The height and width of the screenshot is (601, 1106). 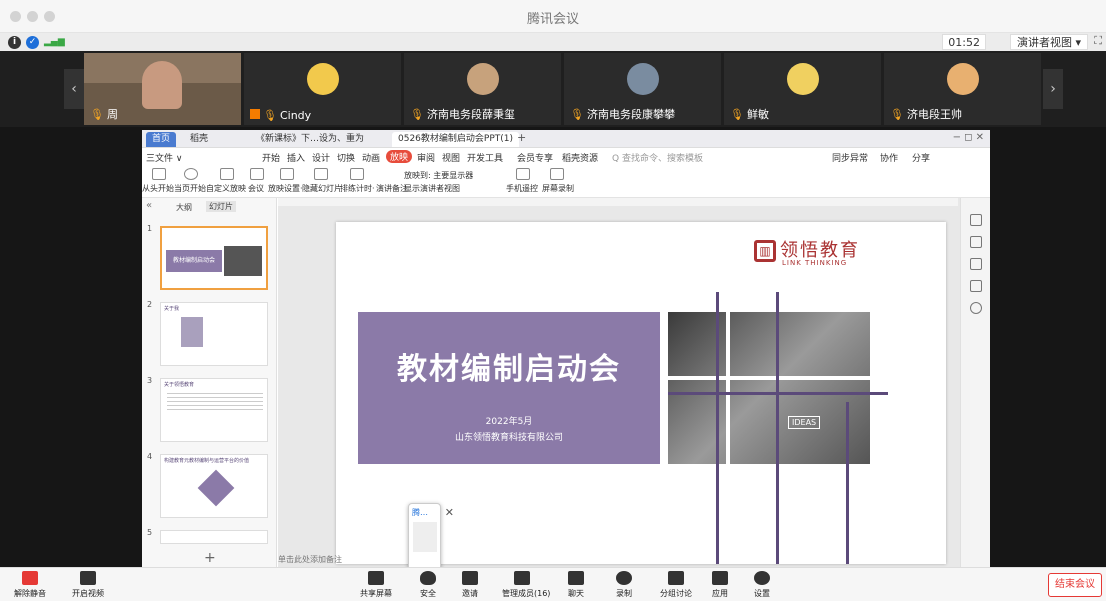 I want to click on menu-view: 视图, so click(x=451, y=157).